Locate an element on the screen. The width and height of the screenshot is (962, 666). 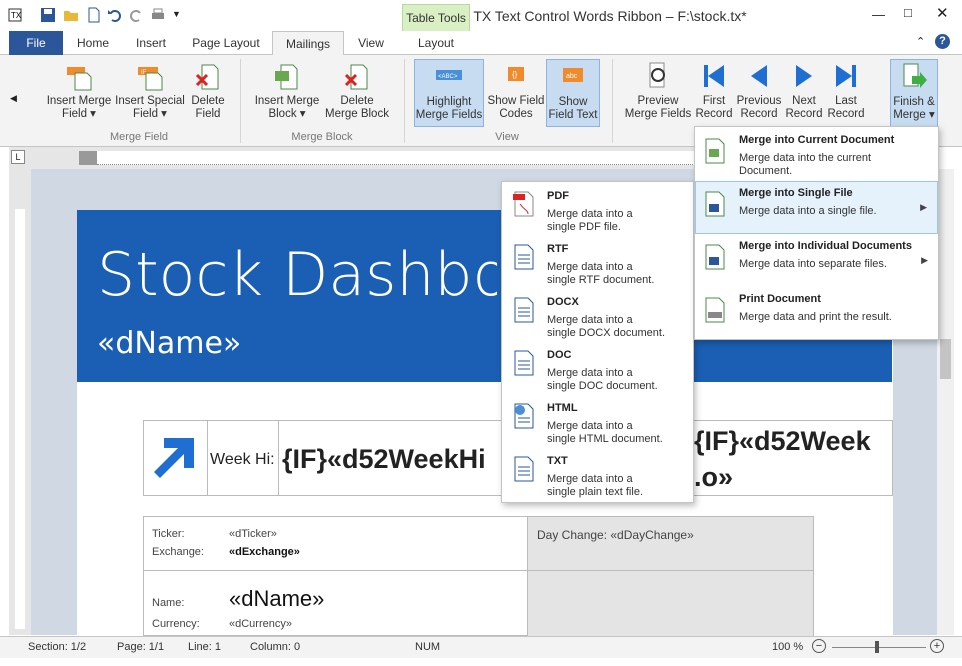
print-document-icon is located at coordinates (715, 310).